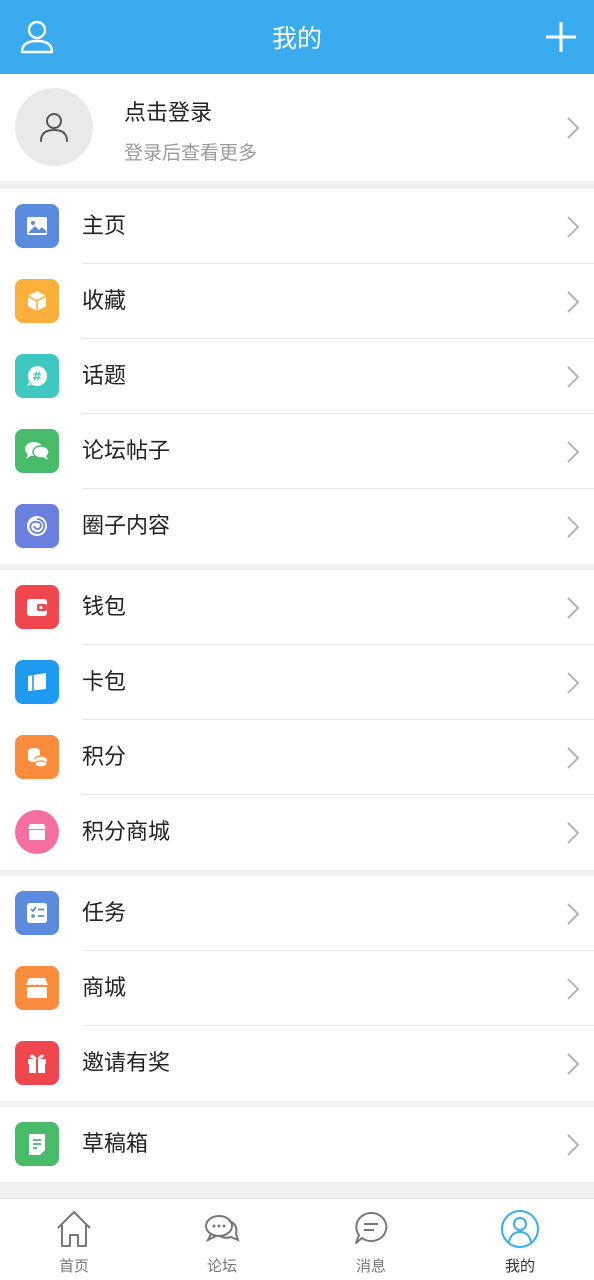 Image resolution: width=594 pixels, height=1280 pixels. Describe the element at coordinates (37, 682) in the screenshot. I see `card-icon` at that location.